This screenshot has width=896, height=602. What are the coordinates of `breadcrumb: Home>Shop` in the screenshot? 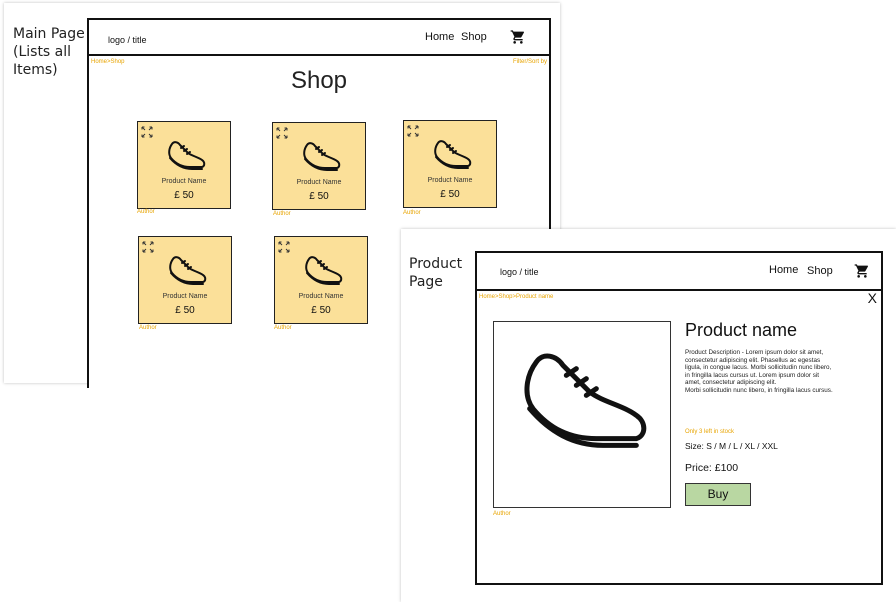 It's located at (108, 62).